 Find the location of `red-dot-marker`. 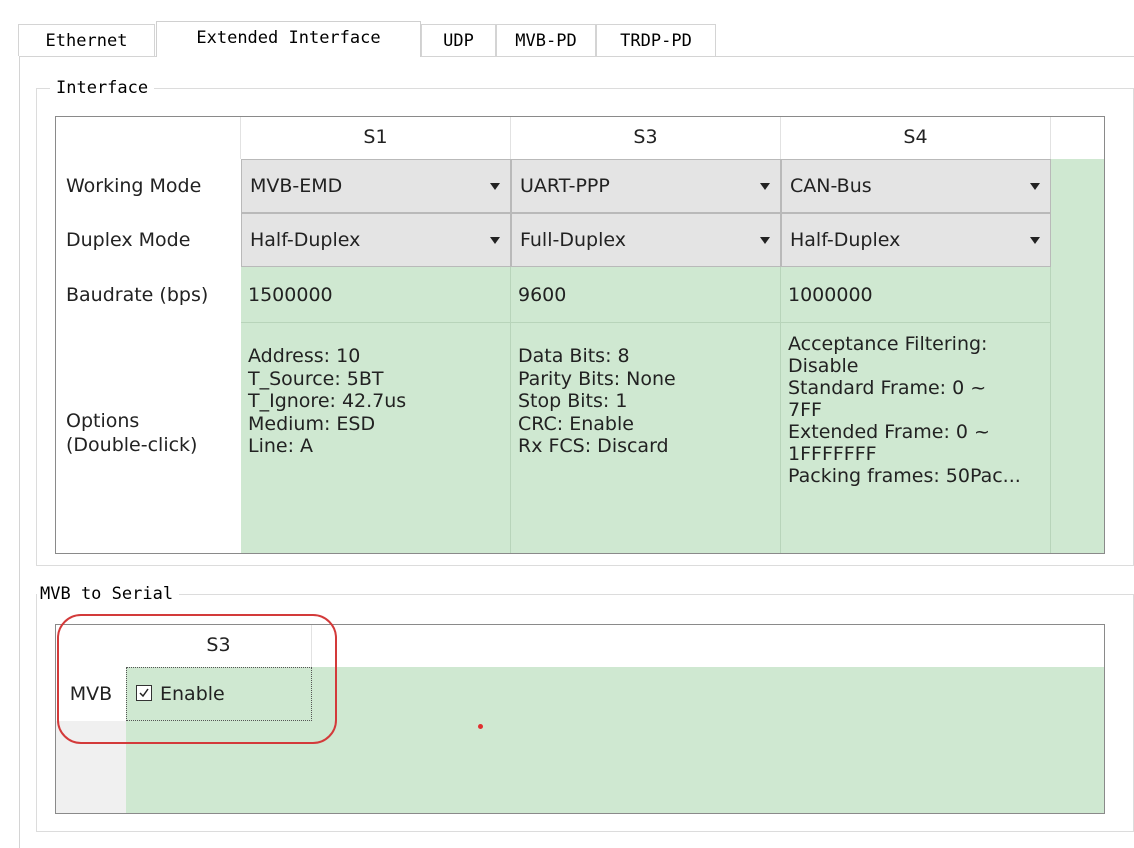

red-dot-marker is located at coordinates (480, 726).